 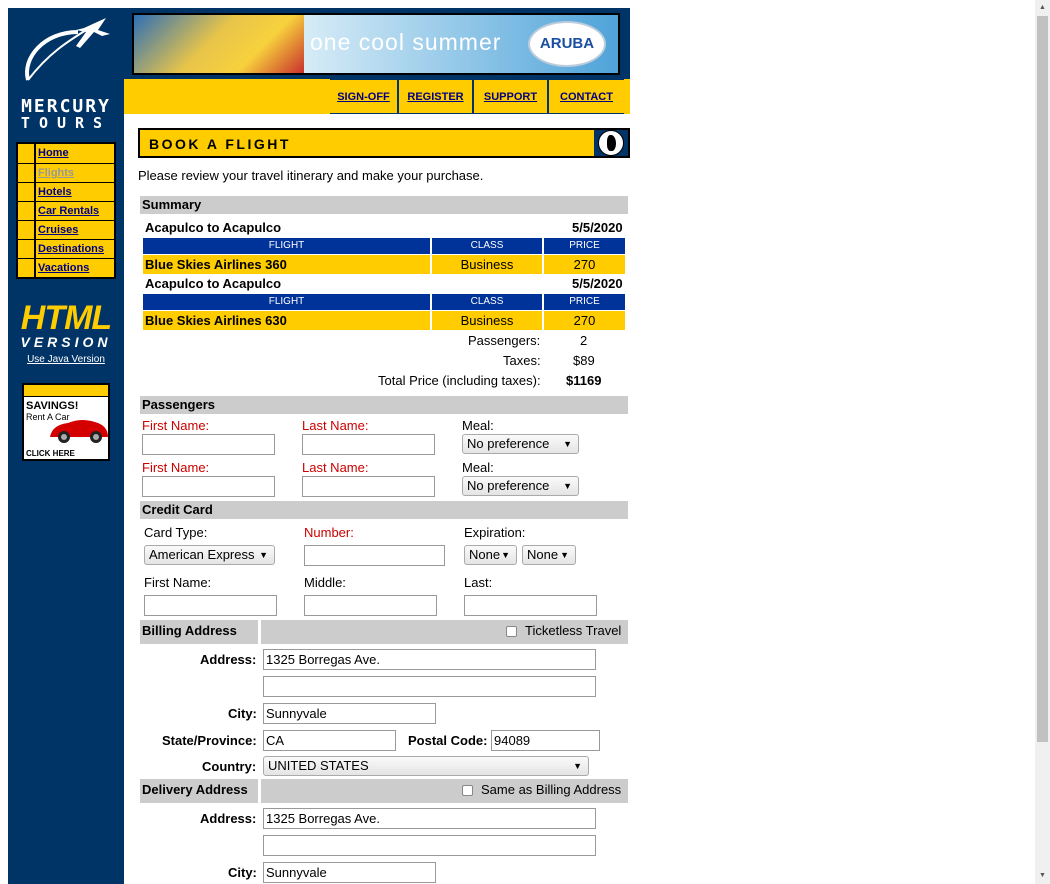 I want to click on aruba-badge: ARUBA, so click(x=567, y=44).